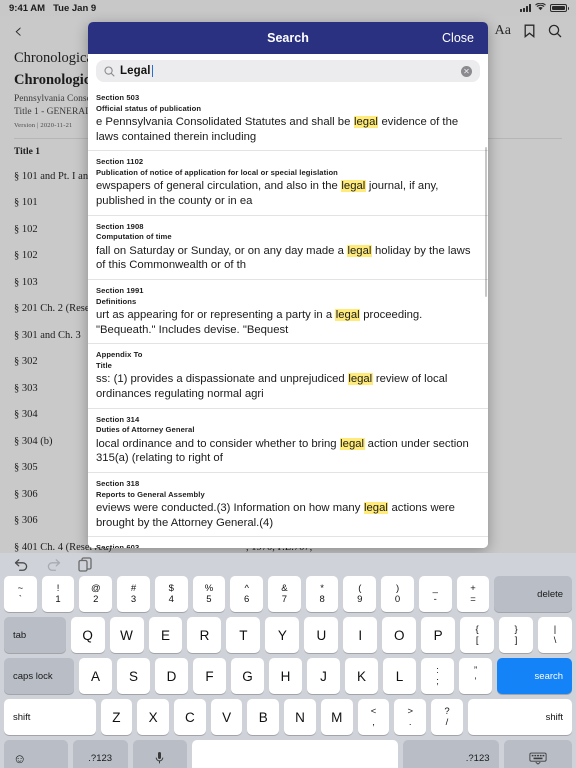 This screenshot has width=576, height=768. I want to click on key-2: @2, so click(96, 594).